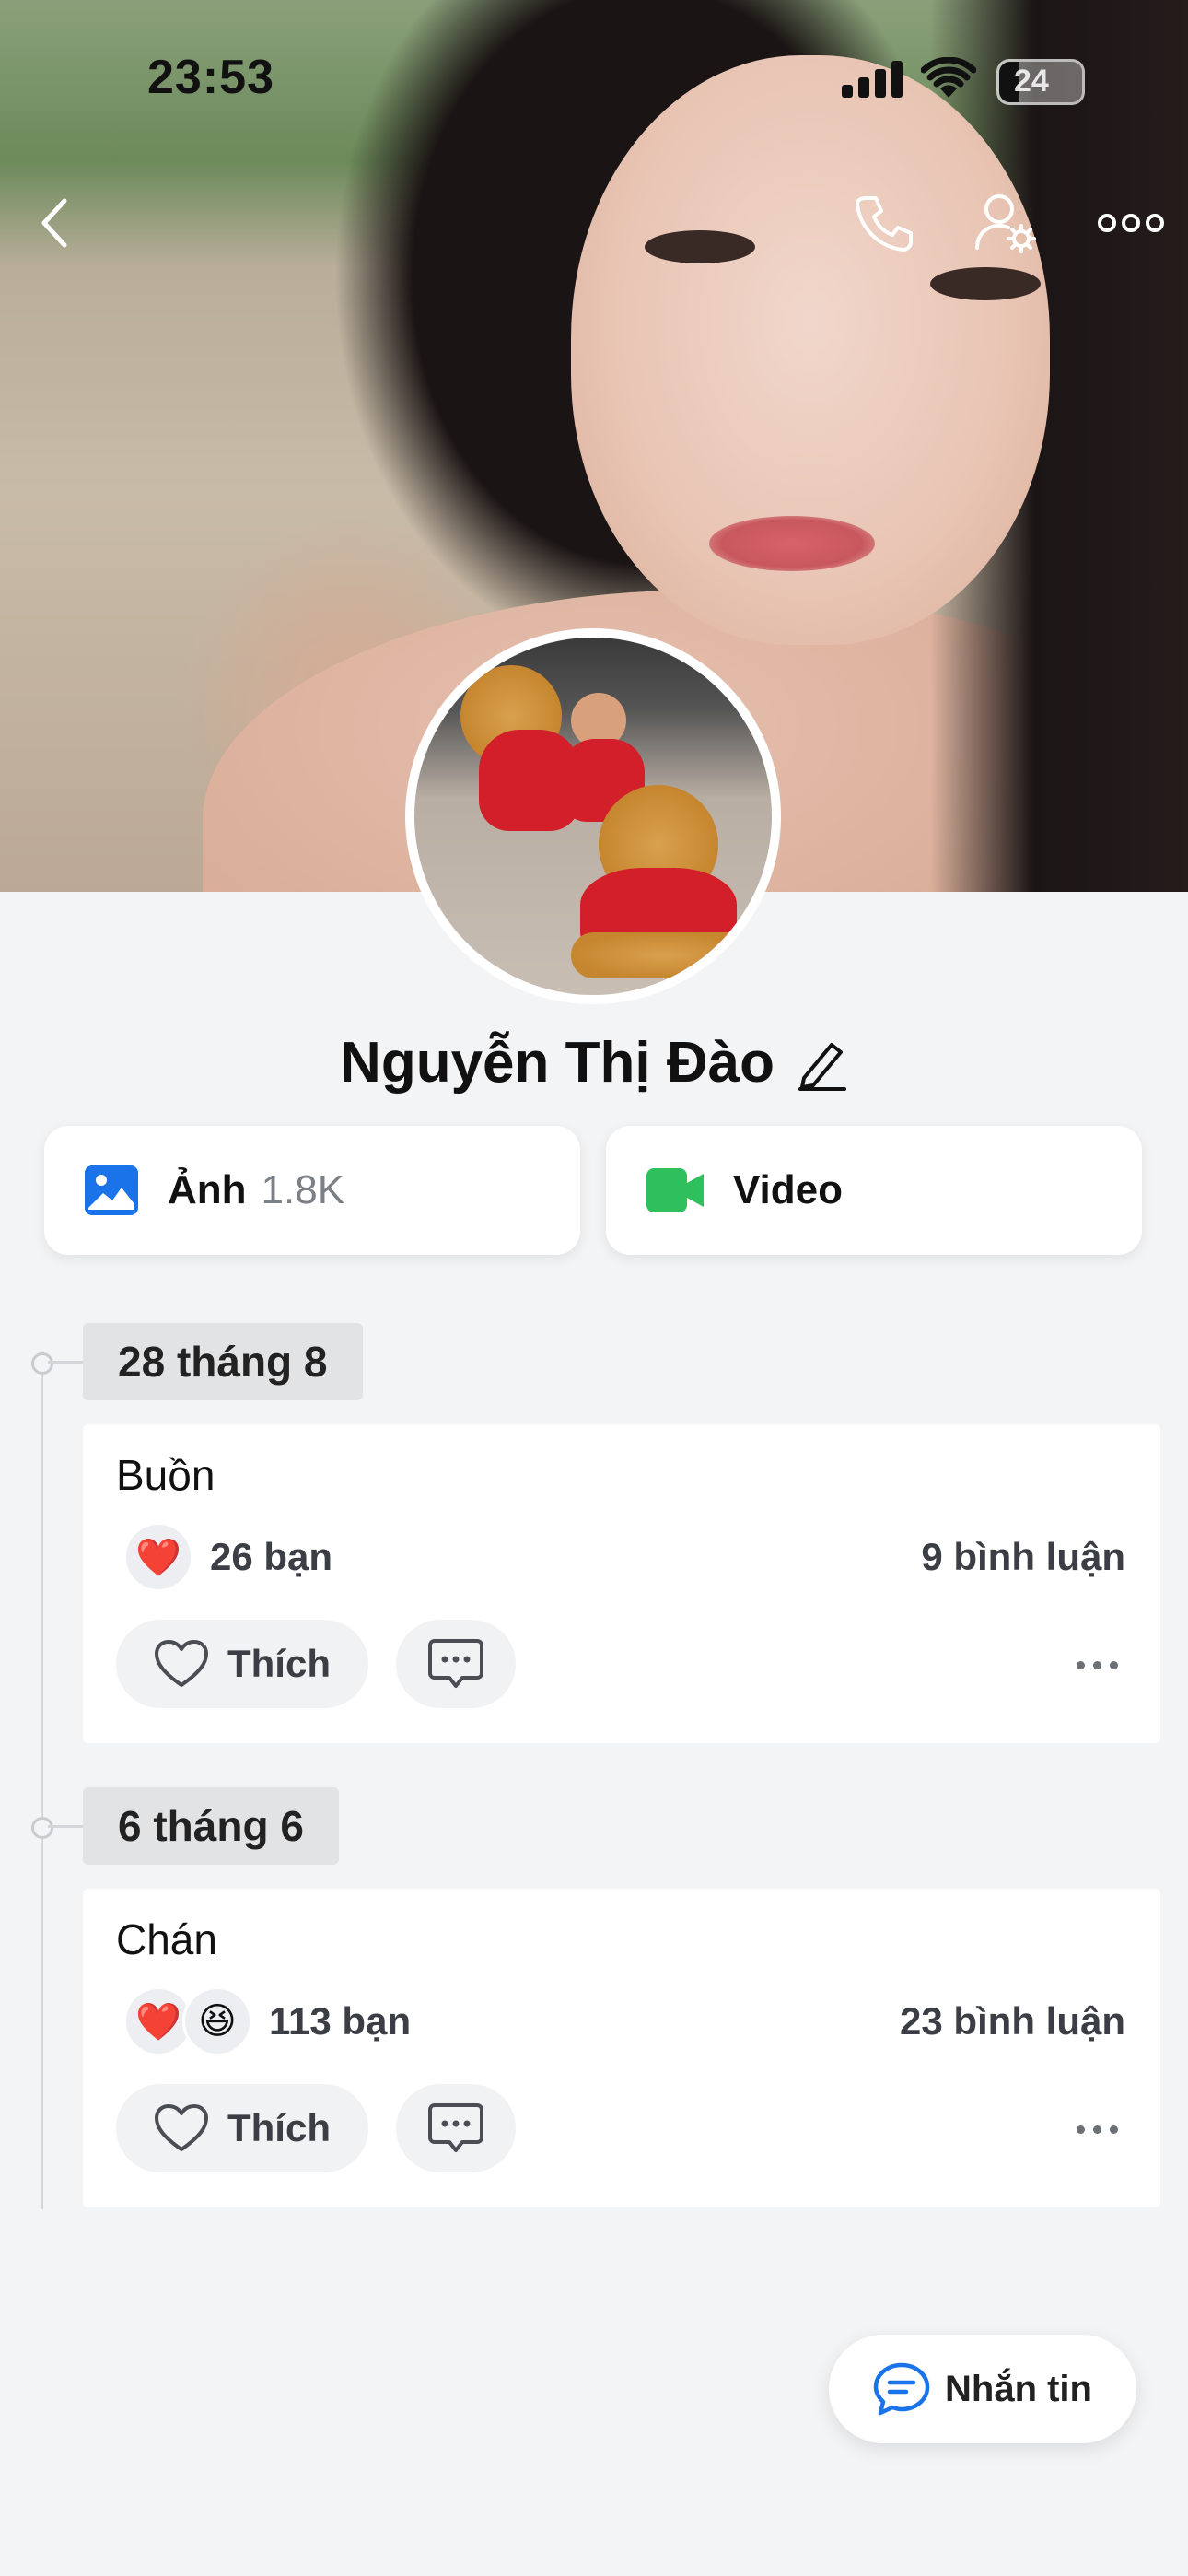 The height and width of the screenshot is (2576, 1188). I want to click on timeline-date: 6 tháng 6, so click(211, 1826).